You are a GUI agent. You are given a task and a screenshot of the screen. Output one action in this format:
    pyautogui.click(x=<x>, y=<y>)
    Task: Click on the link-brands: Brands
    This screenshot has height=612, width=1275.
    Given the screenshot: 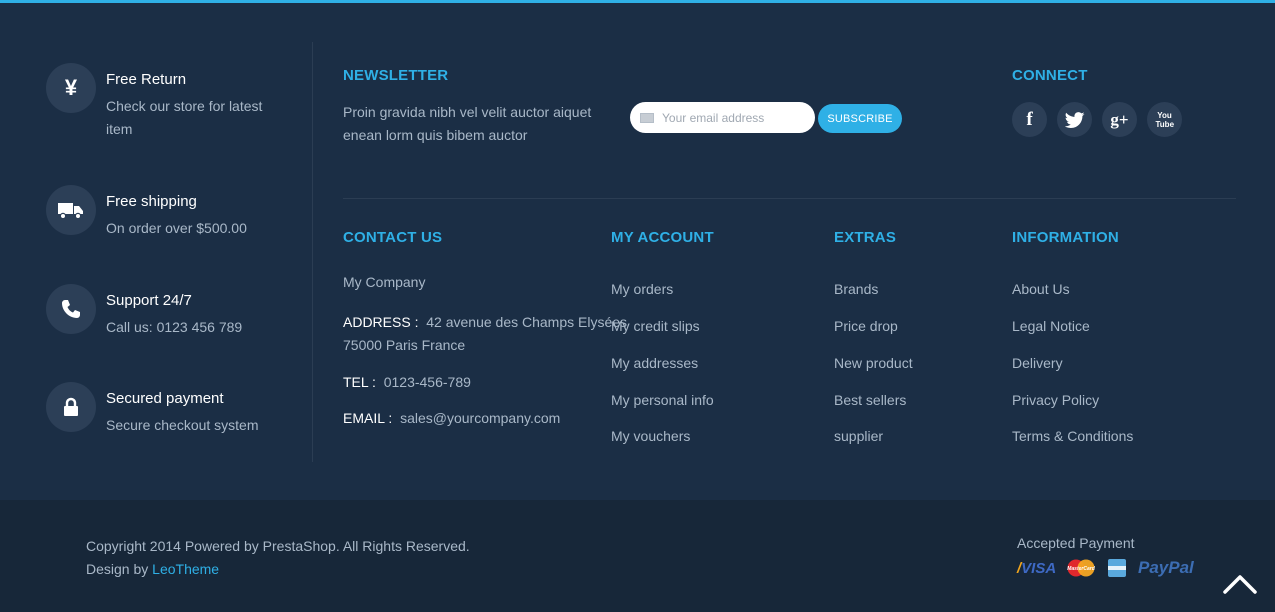 What is the action you would take?
    pyautogui.click(x=856, y=289)
    